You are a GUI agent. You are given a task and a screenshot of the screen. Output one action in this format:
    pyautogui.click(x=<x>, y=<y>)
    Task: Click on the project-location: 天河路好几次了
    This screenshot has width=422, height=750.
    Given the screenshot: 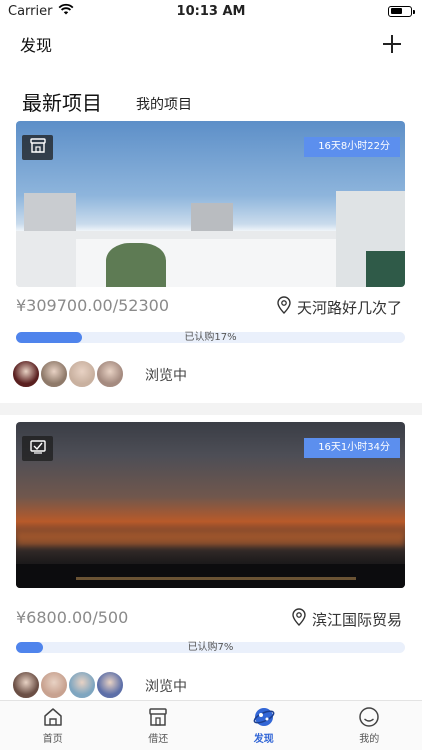 What is the action you would take?
    pyautogui.click(x=339, y=307)
    